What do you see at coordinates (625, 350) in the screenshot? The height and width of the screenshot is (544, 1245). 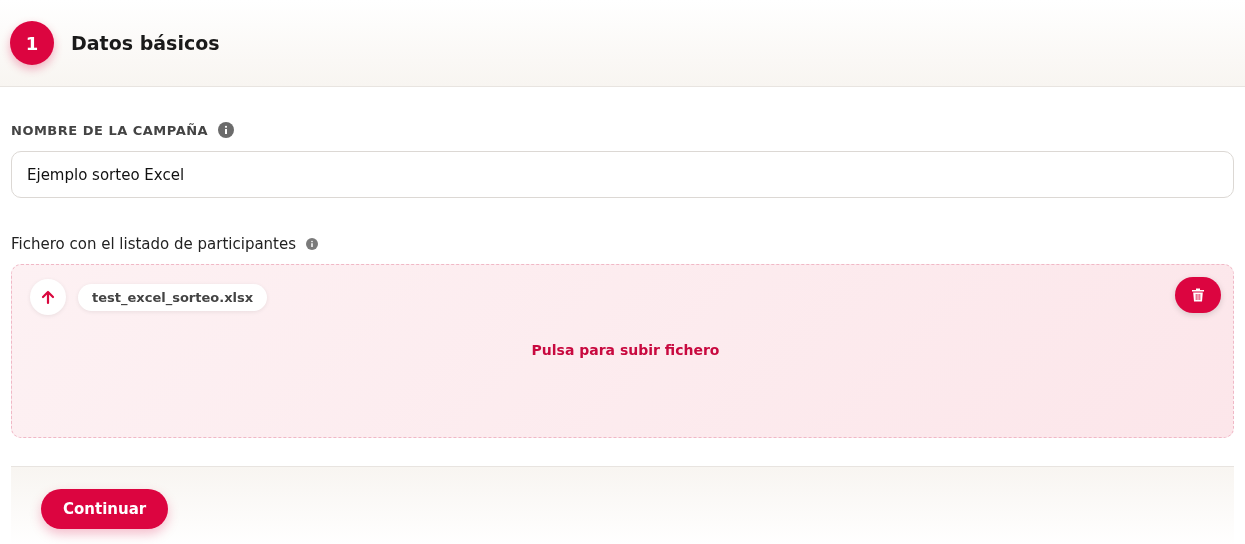 I see `upload-prompt: Pulsa para subir fichero` at bounding box center [625, 350].